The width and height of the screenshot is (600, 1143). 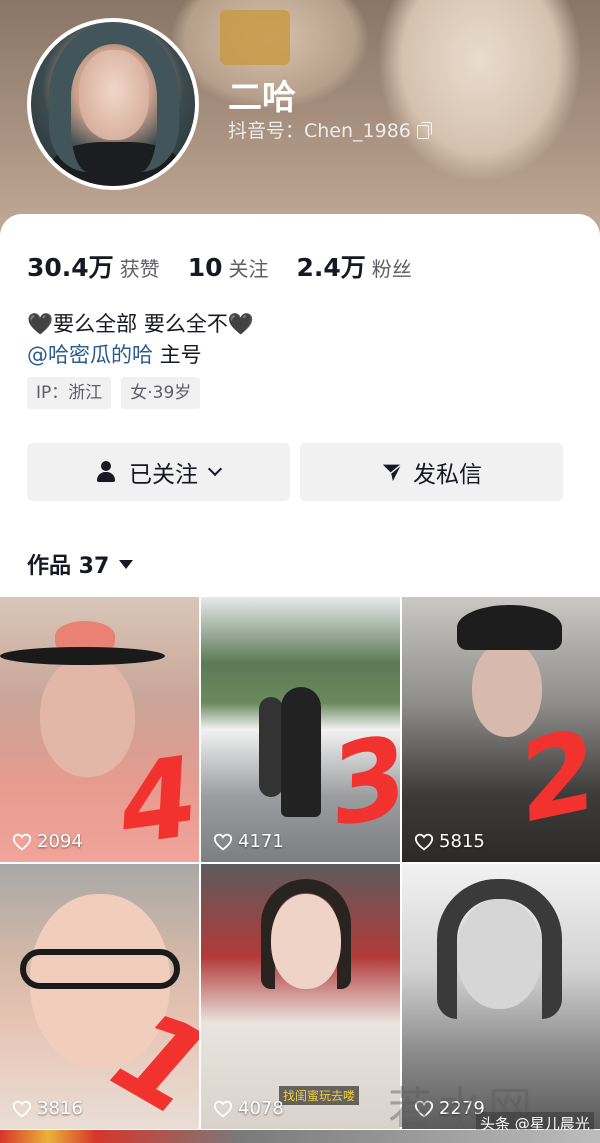 I want to click on profile-tags: IP：浙江 女·39岁, so click(x=114, y=393).